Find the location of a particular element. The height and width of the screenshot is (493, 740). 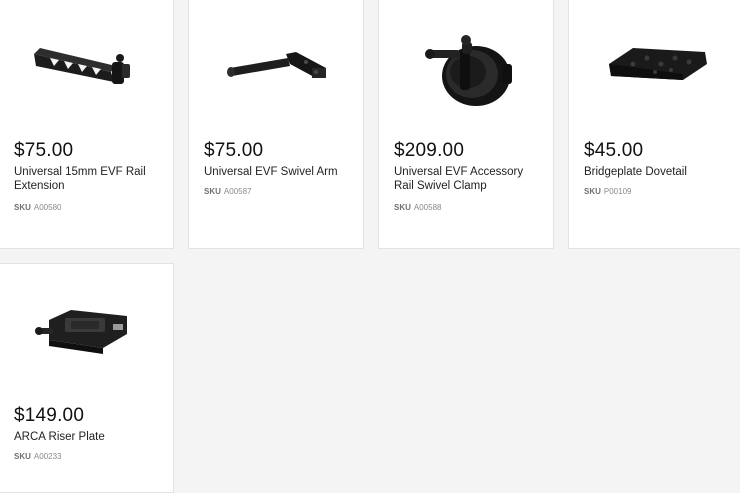

swivel-clamp-image is located at coordinates (466, 64).